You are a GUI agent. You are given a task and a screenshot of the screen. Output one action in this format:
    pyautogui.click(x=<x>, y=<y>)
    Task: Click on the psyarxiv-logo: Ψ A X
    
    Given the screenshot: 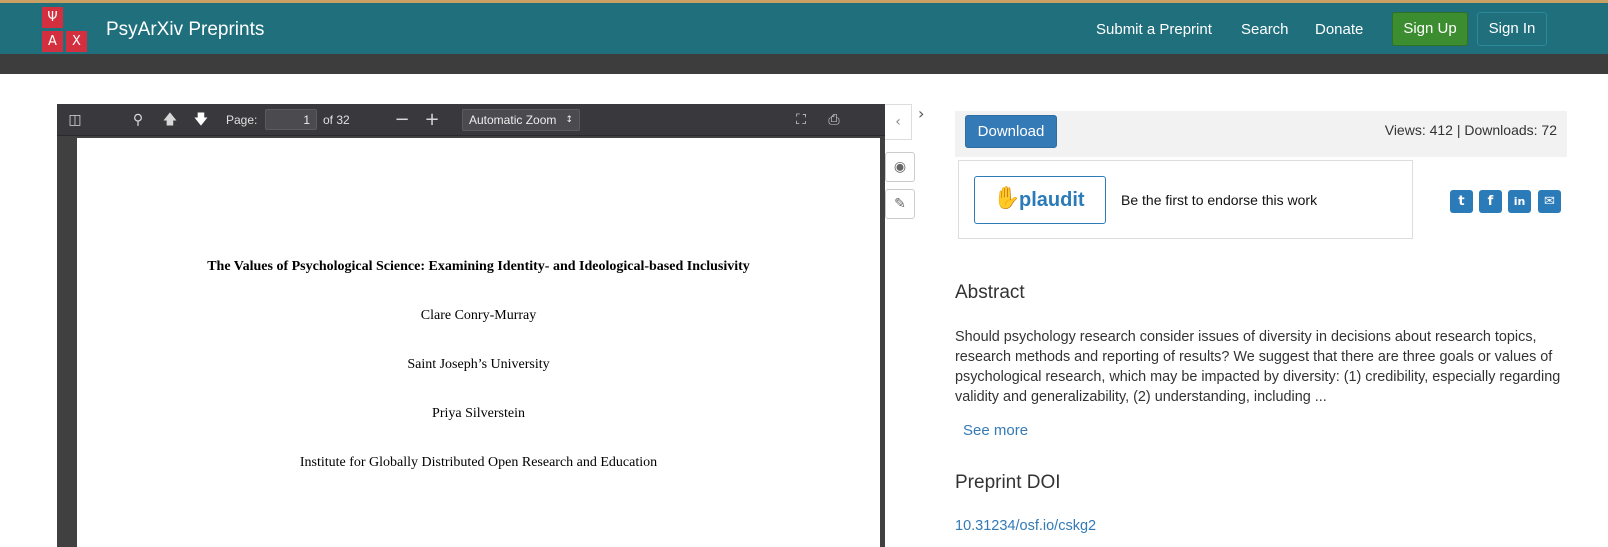 What is the action you would take?
    pyautogui.click(x=65, y=29)
    